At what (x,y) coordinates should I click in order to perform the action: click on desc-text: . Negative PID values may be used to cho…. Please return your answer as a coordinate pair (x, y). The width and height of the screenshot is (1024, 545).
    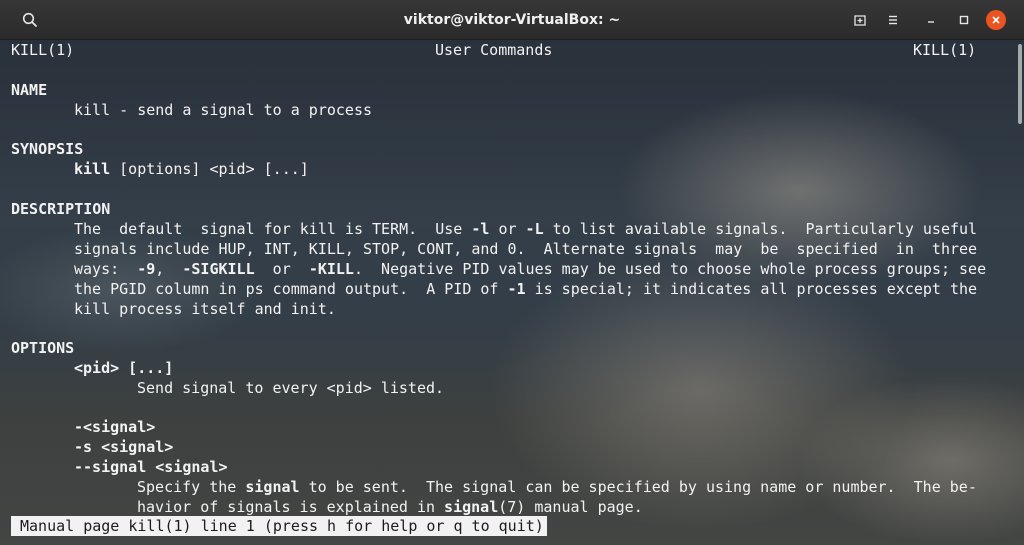
    Looking at the image, I should click on (670, 269).